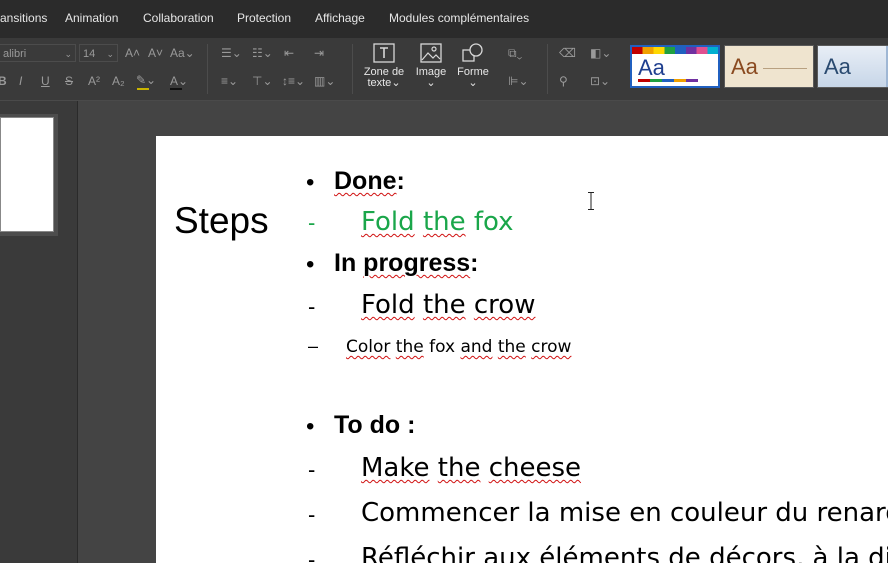 Image resolution: width=888 pixels, height=563 pixels. Describe the element at coordinates (221, 221) in the screenshot. I see `slide-title: Steps` at that location.